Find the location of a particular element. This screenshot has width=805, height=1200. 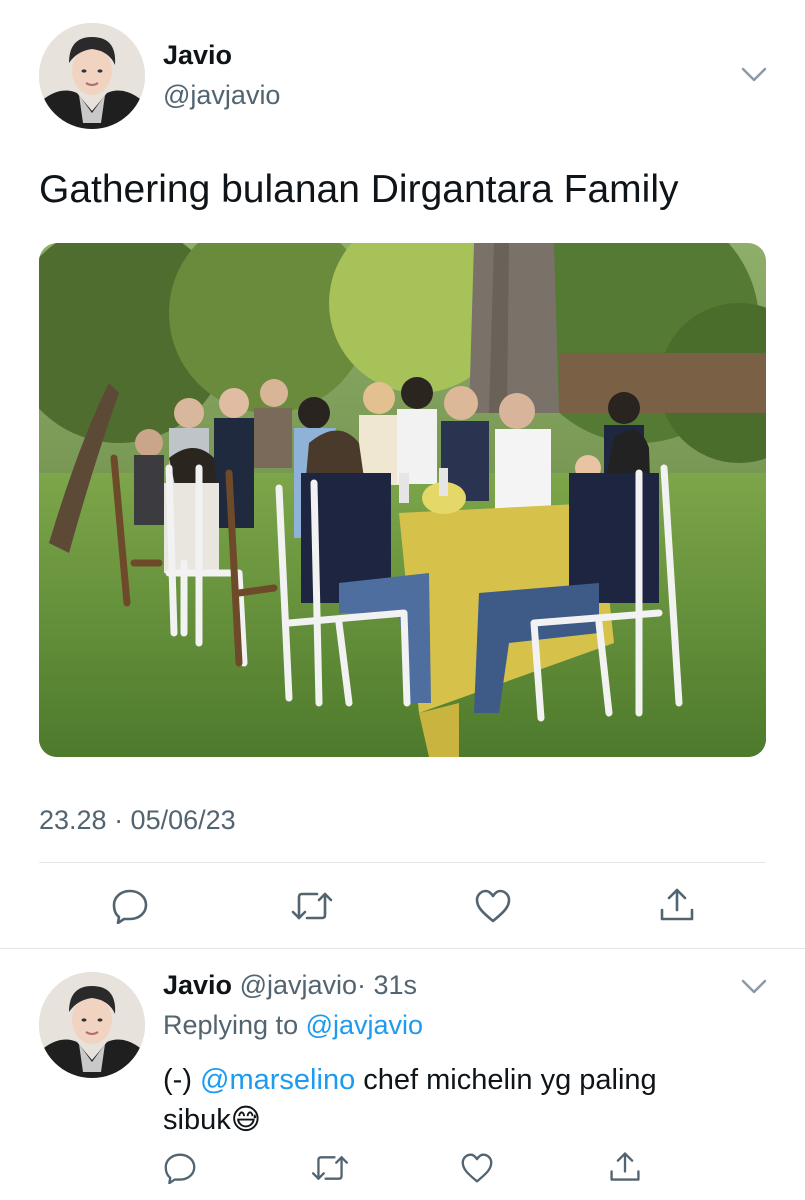

reply-header: Javio @javjavio· 31s is located at coordinates (290, 985).